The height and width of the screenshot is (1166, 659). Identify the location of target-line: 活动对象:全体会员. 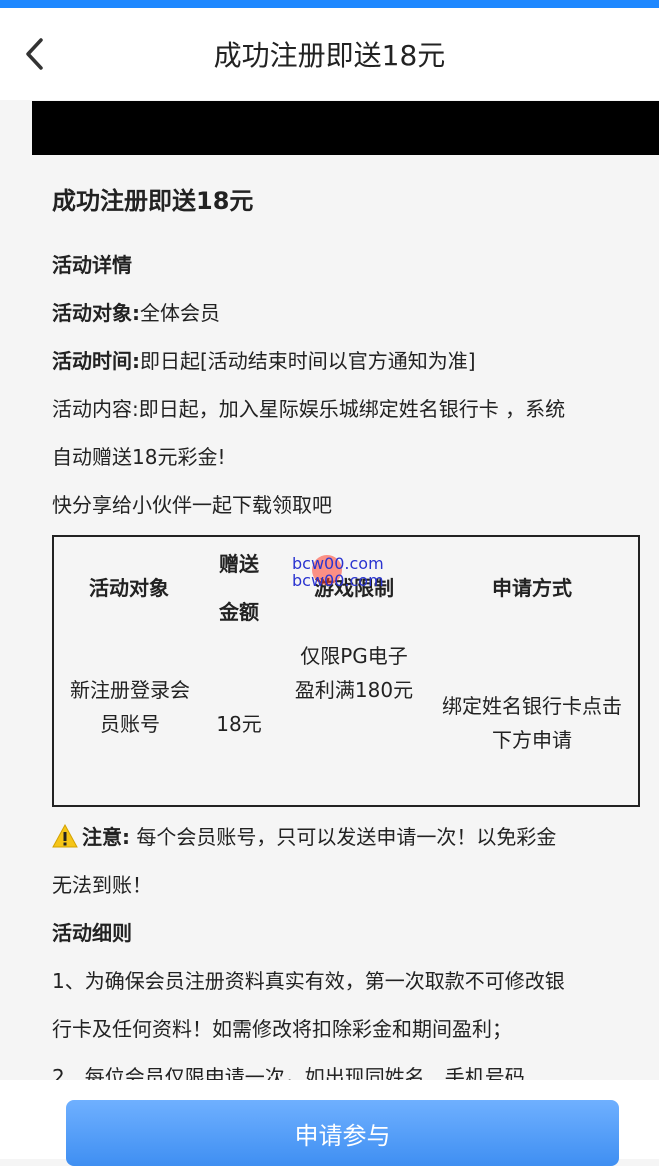
(341, 313).